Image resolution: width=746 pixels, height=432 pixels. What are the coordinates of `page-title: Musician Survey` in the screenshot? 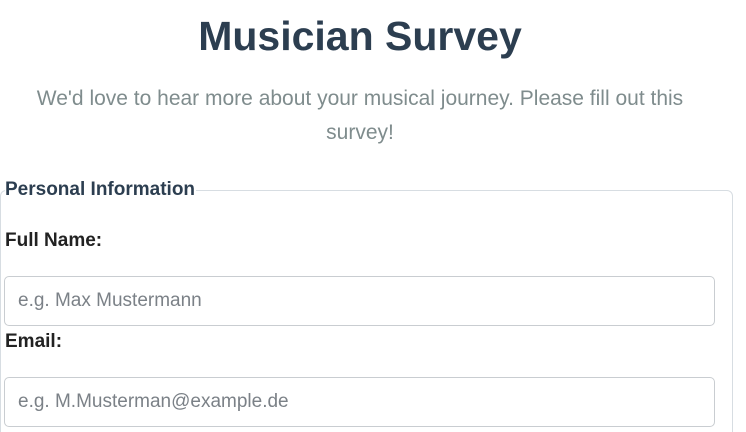 It's located at (360, 36).